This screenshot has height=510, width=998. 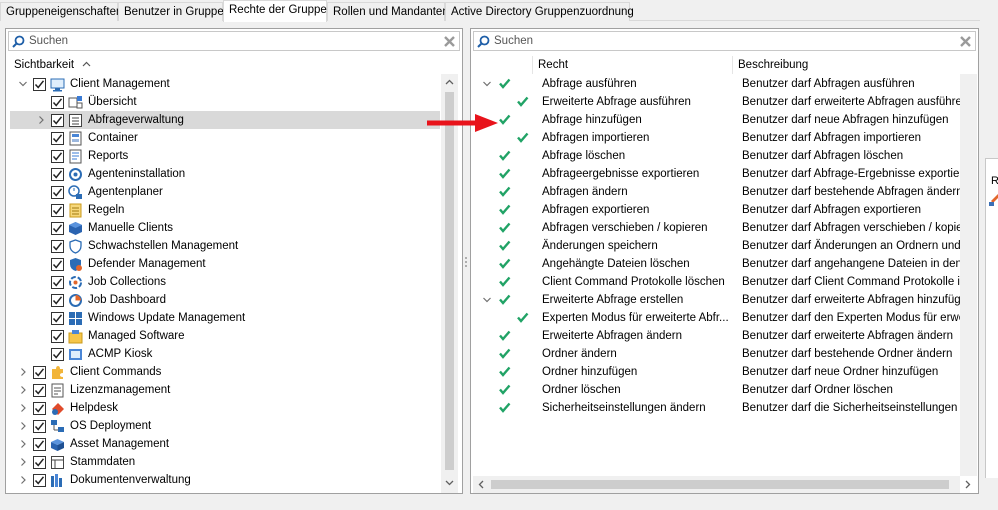 I want to click on right-search-box: Suchen, so click(x=724, y=41).